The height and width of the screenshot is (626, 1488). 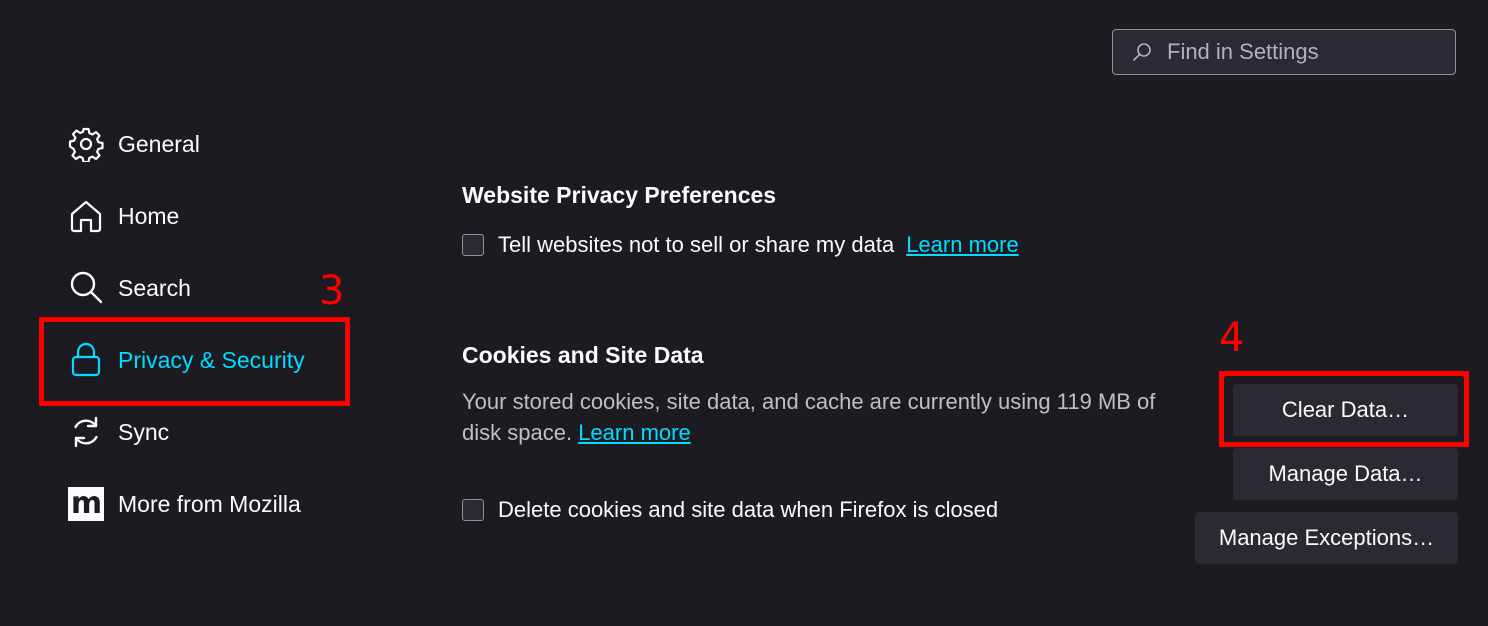 I want to click on sync-icon, so click(x=86, y=432).